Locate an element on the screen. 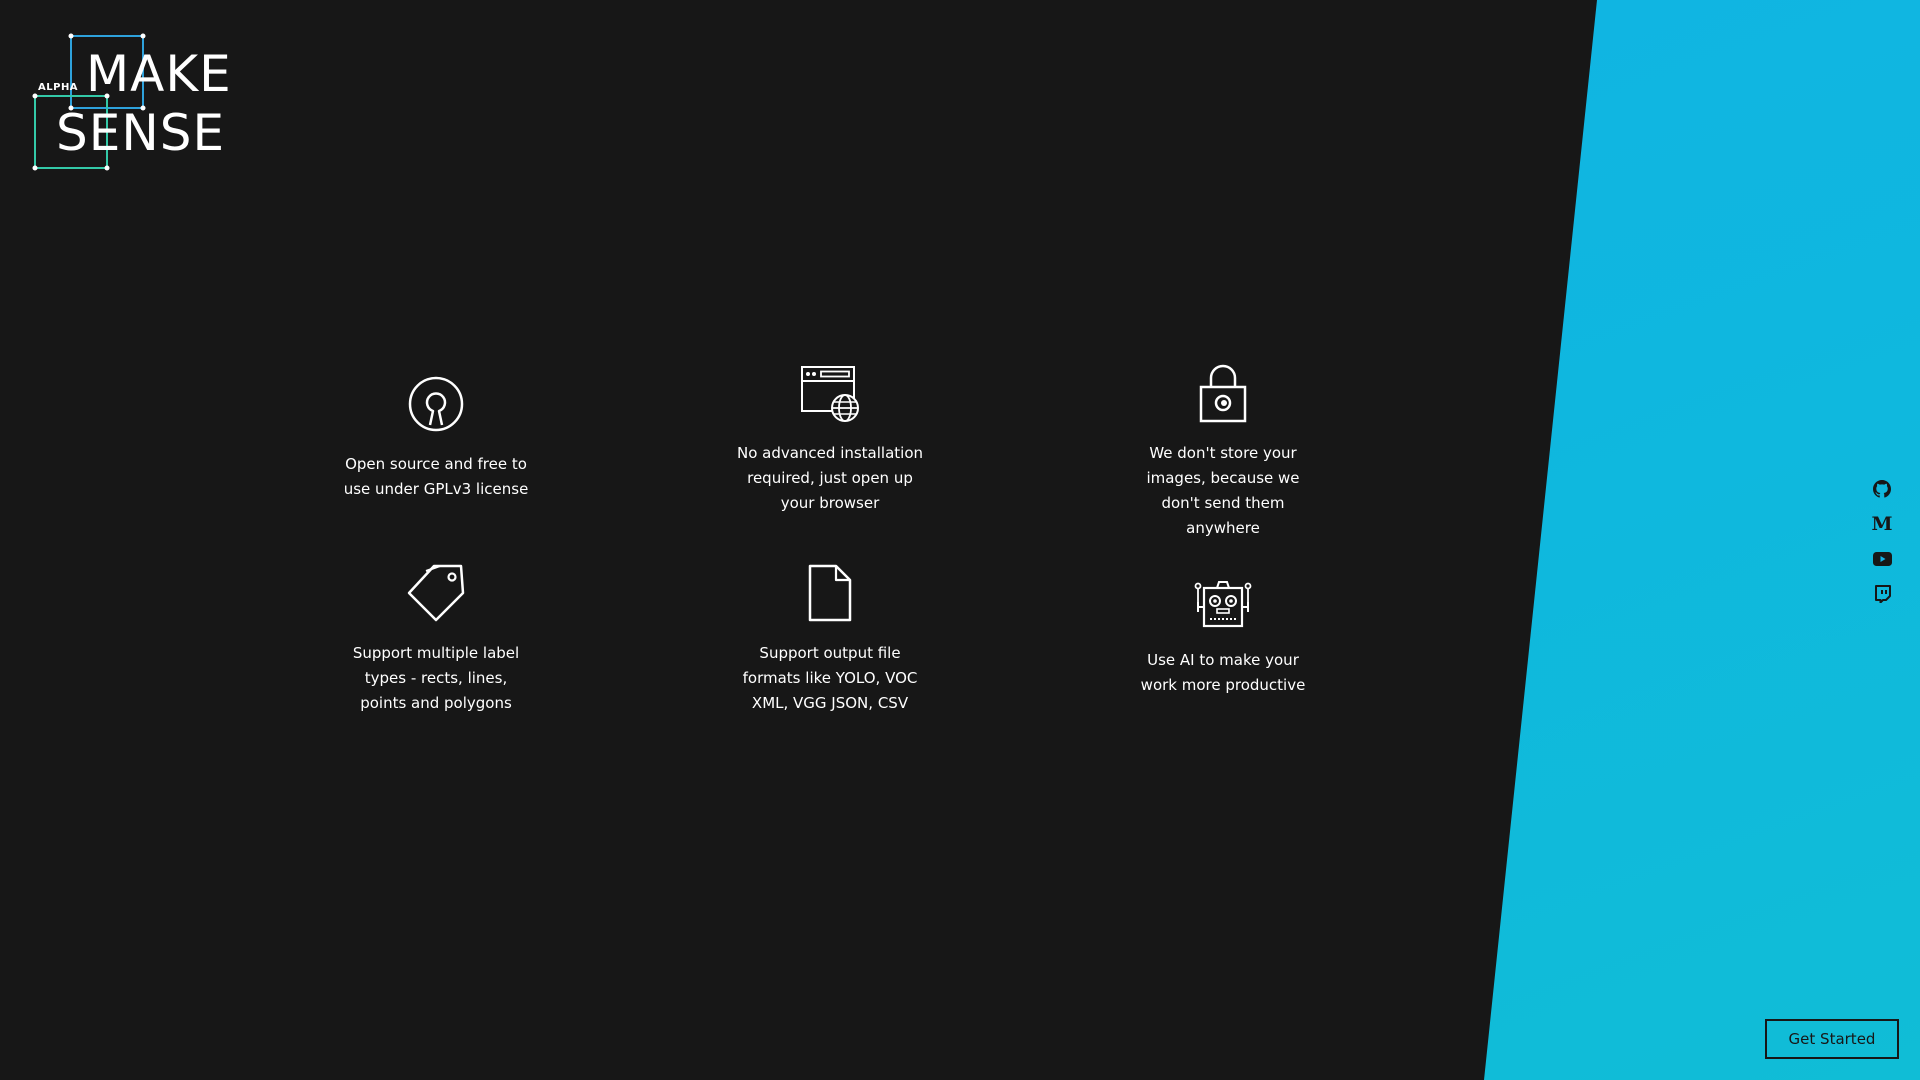  app-logo: ALPHA MAKE SENSE is located at coordinates (132, 103).